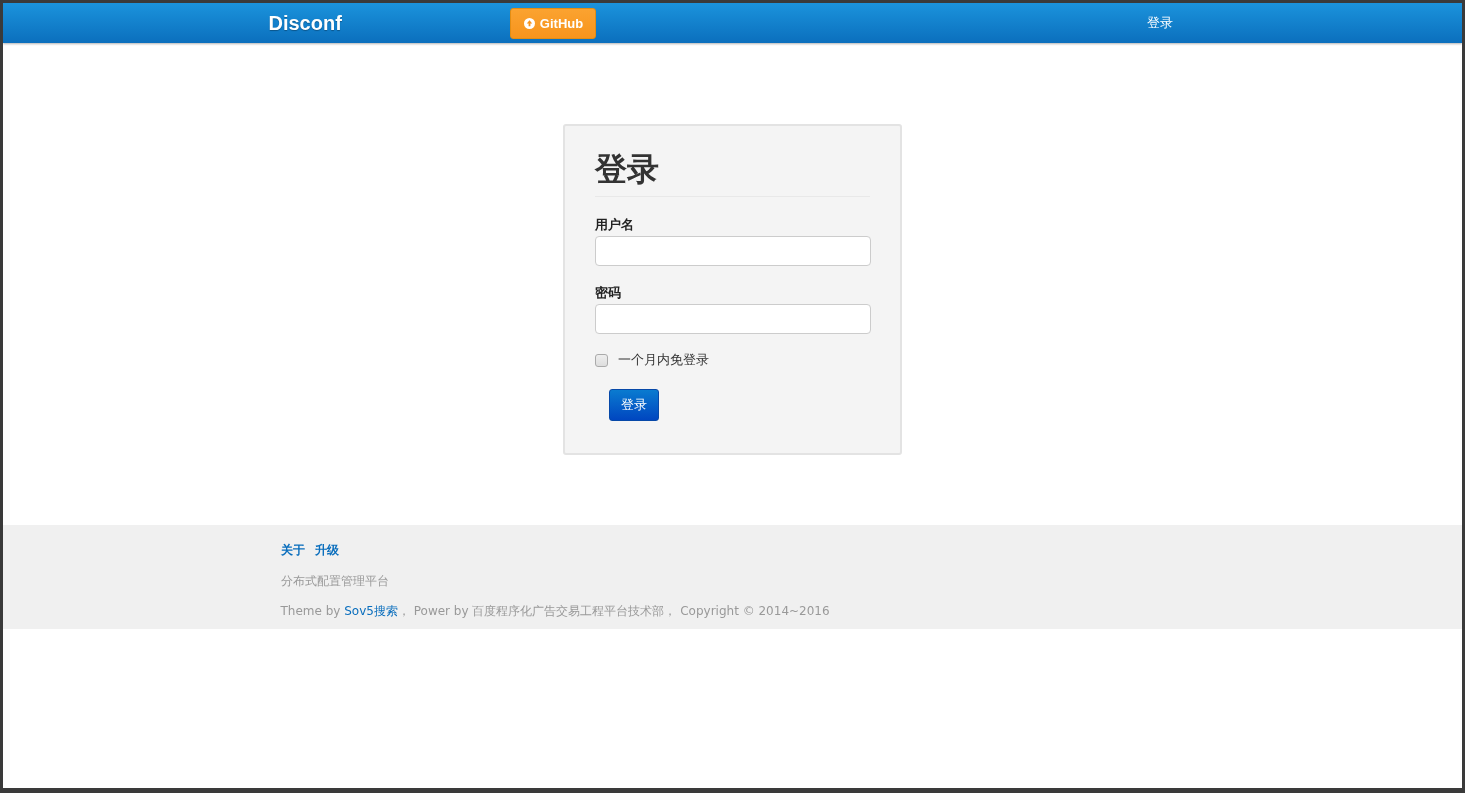 This screenshot has width=1465, height=793. Describe the element at coordinates (371, 611) in the screenshot. I see `theme-link: Sov5搜索` at that location.